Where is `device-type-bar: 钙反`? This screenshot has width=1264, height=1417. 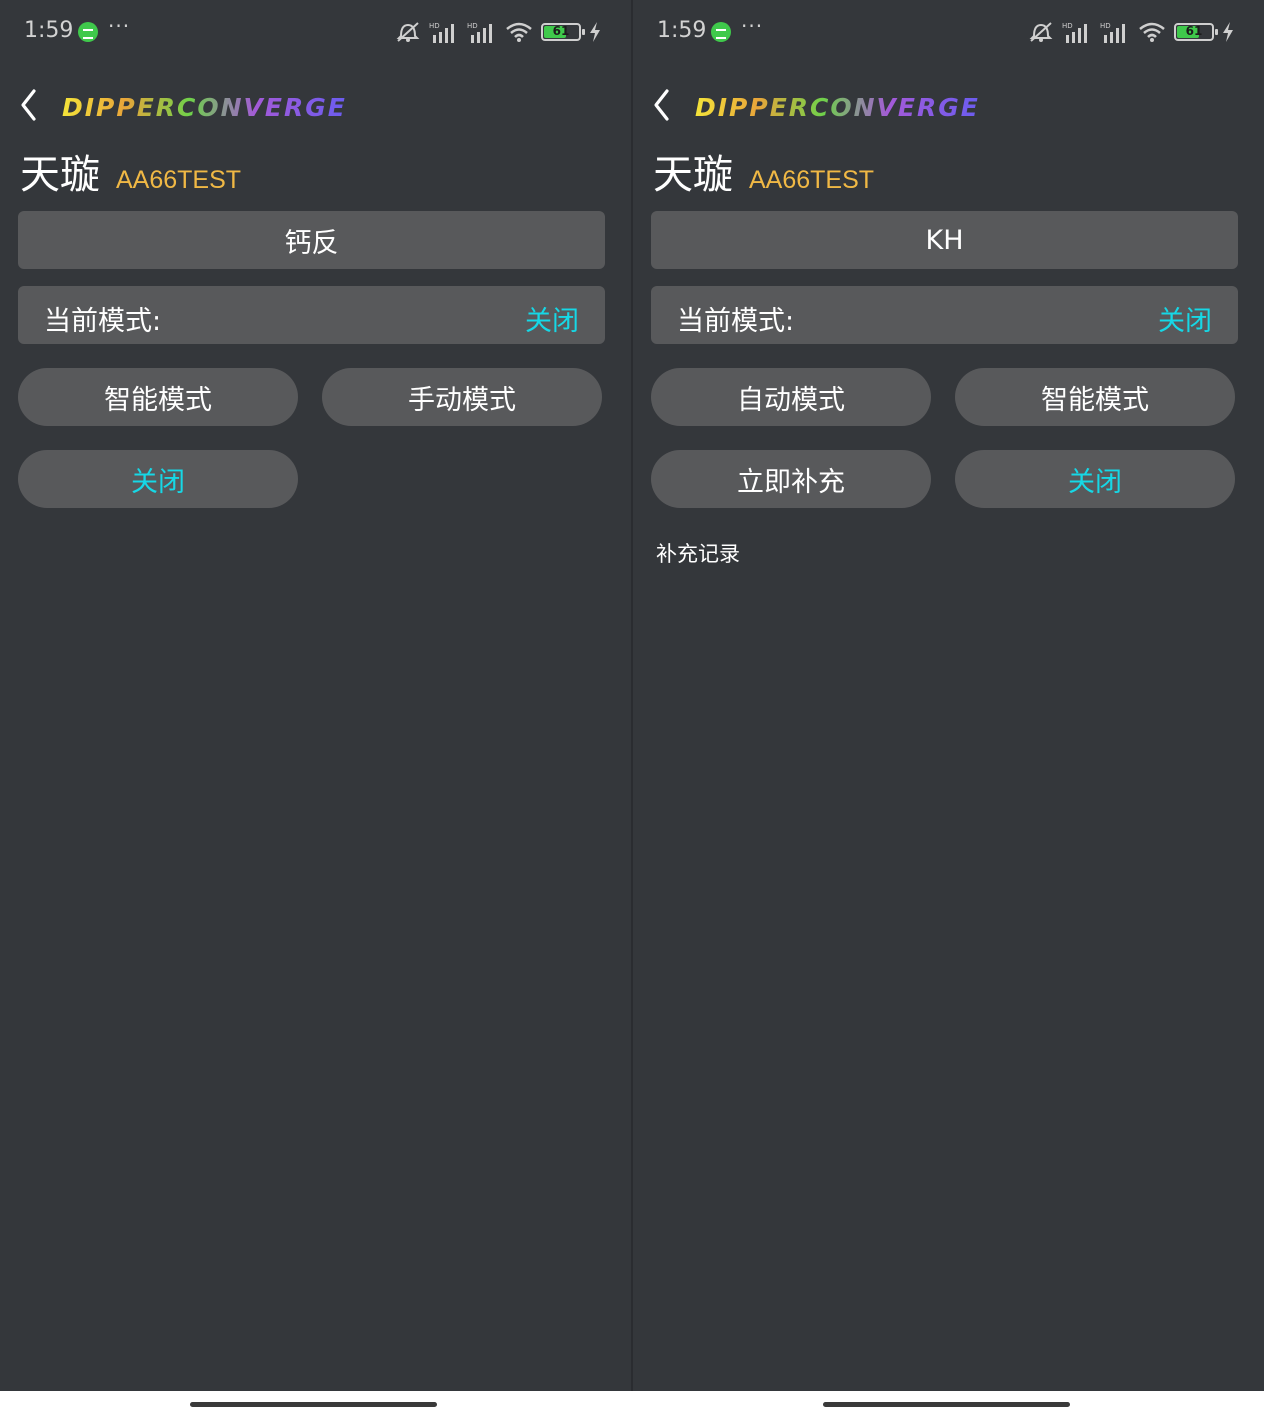 device-type-bar: 钙反 is located at coordinates (311, 240).